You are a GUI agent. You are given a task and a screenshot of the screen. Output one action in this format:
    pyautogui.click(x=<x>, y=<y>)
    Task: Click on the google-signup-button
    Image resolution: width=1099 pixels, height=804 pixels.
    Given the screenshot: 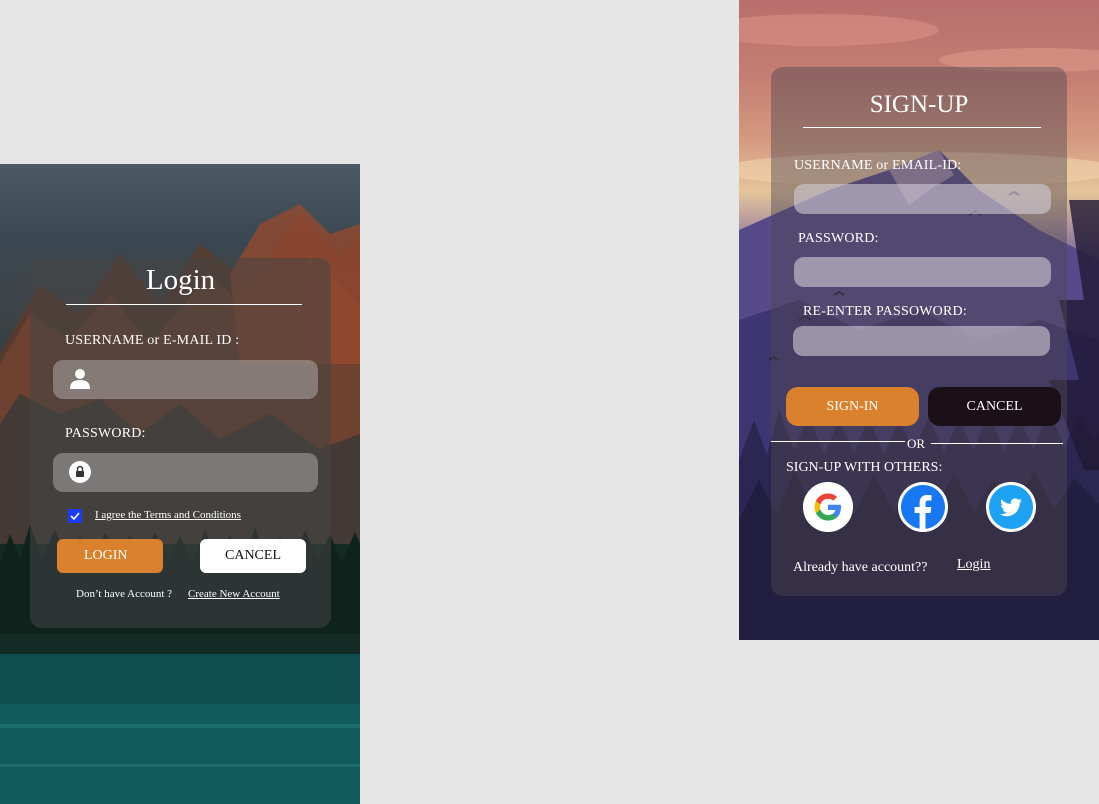 What is the action you would take?
    pyautogui.click(x=828, y=507)
    